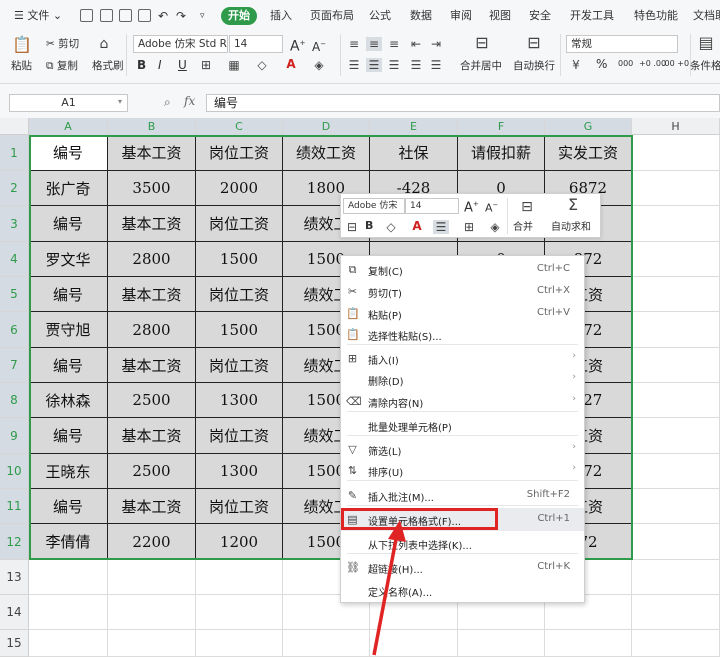  Describe the element at coordinates (374, 44) in the screenshot. I see `align-middle-icon: ≡` at that location.